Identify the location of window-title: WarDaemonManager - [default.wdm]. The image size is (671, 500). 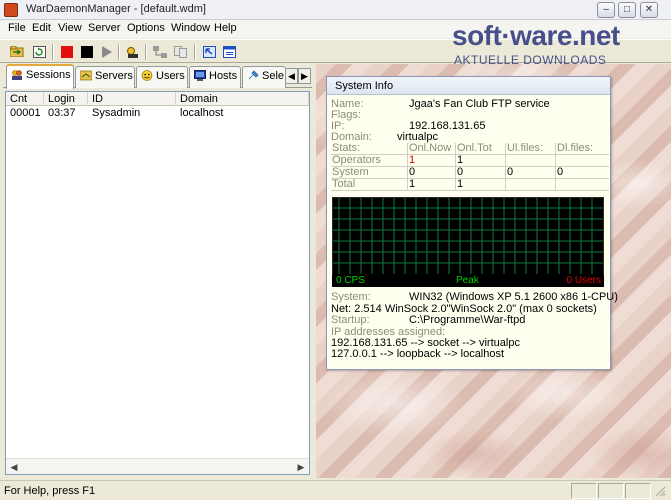
(116, 9).